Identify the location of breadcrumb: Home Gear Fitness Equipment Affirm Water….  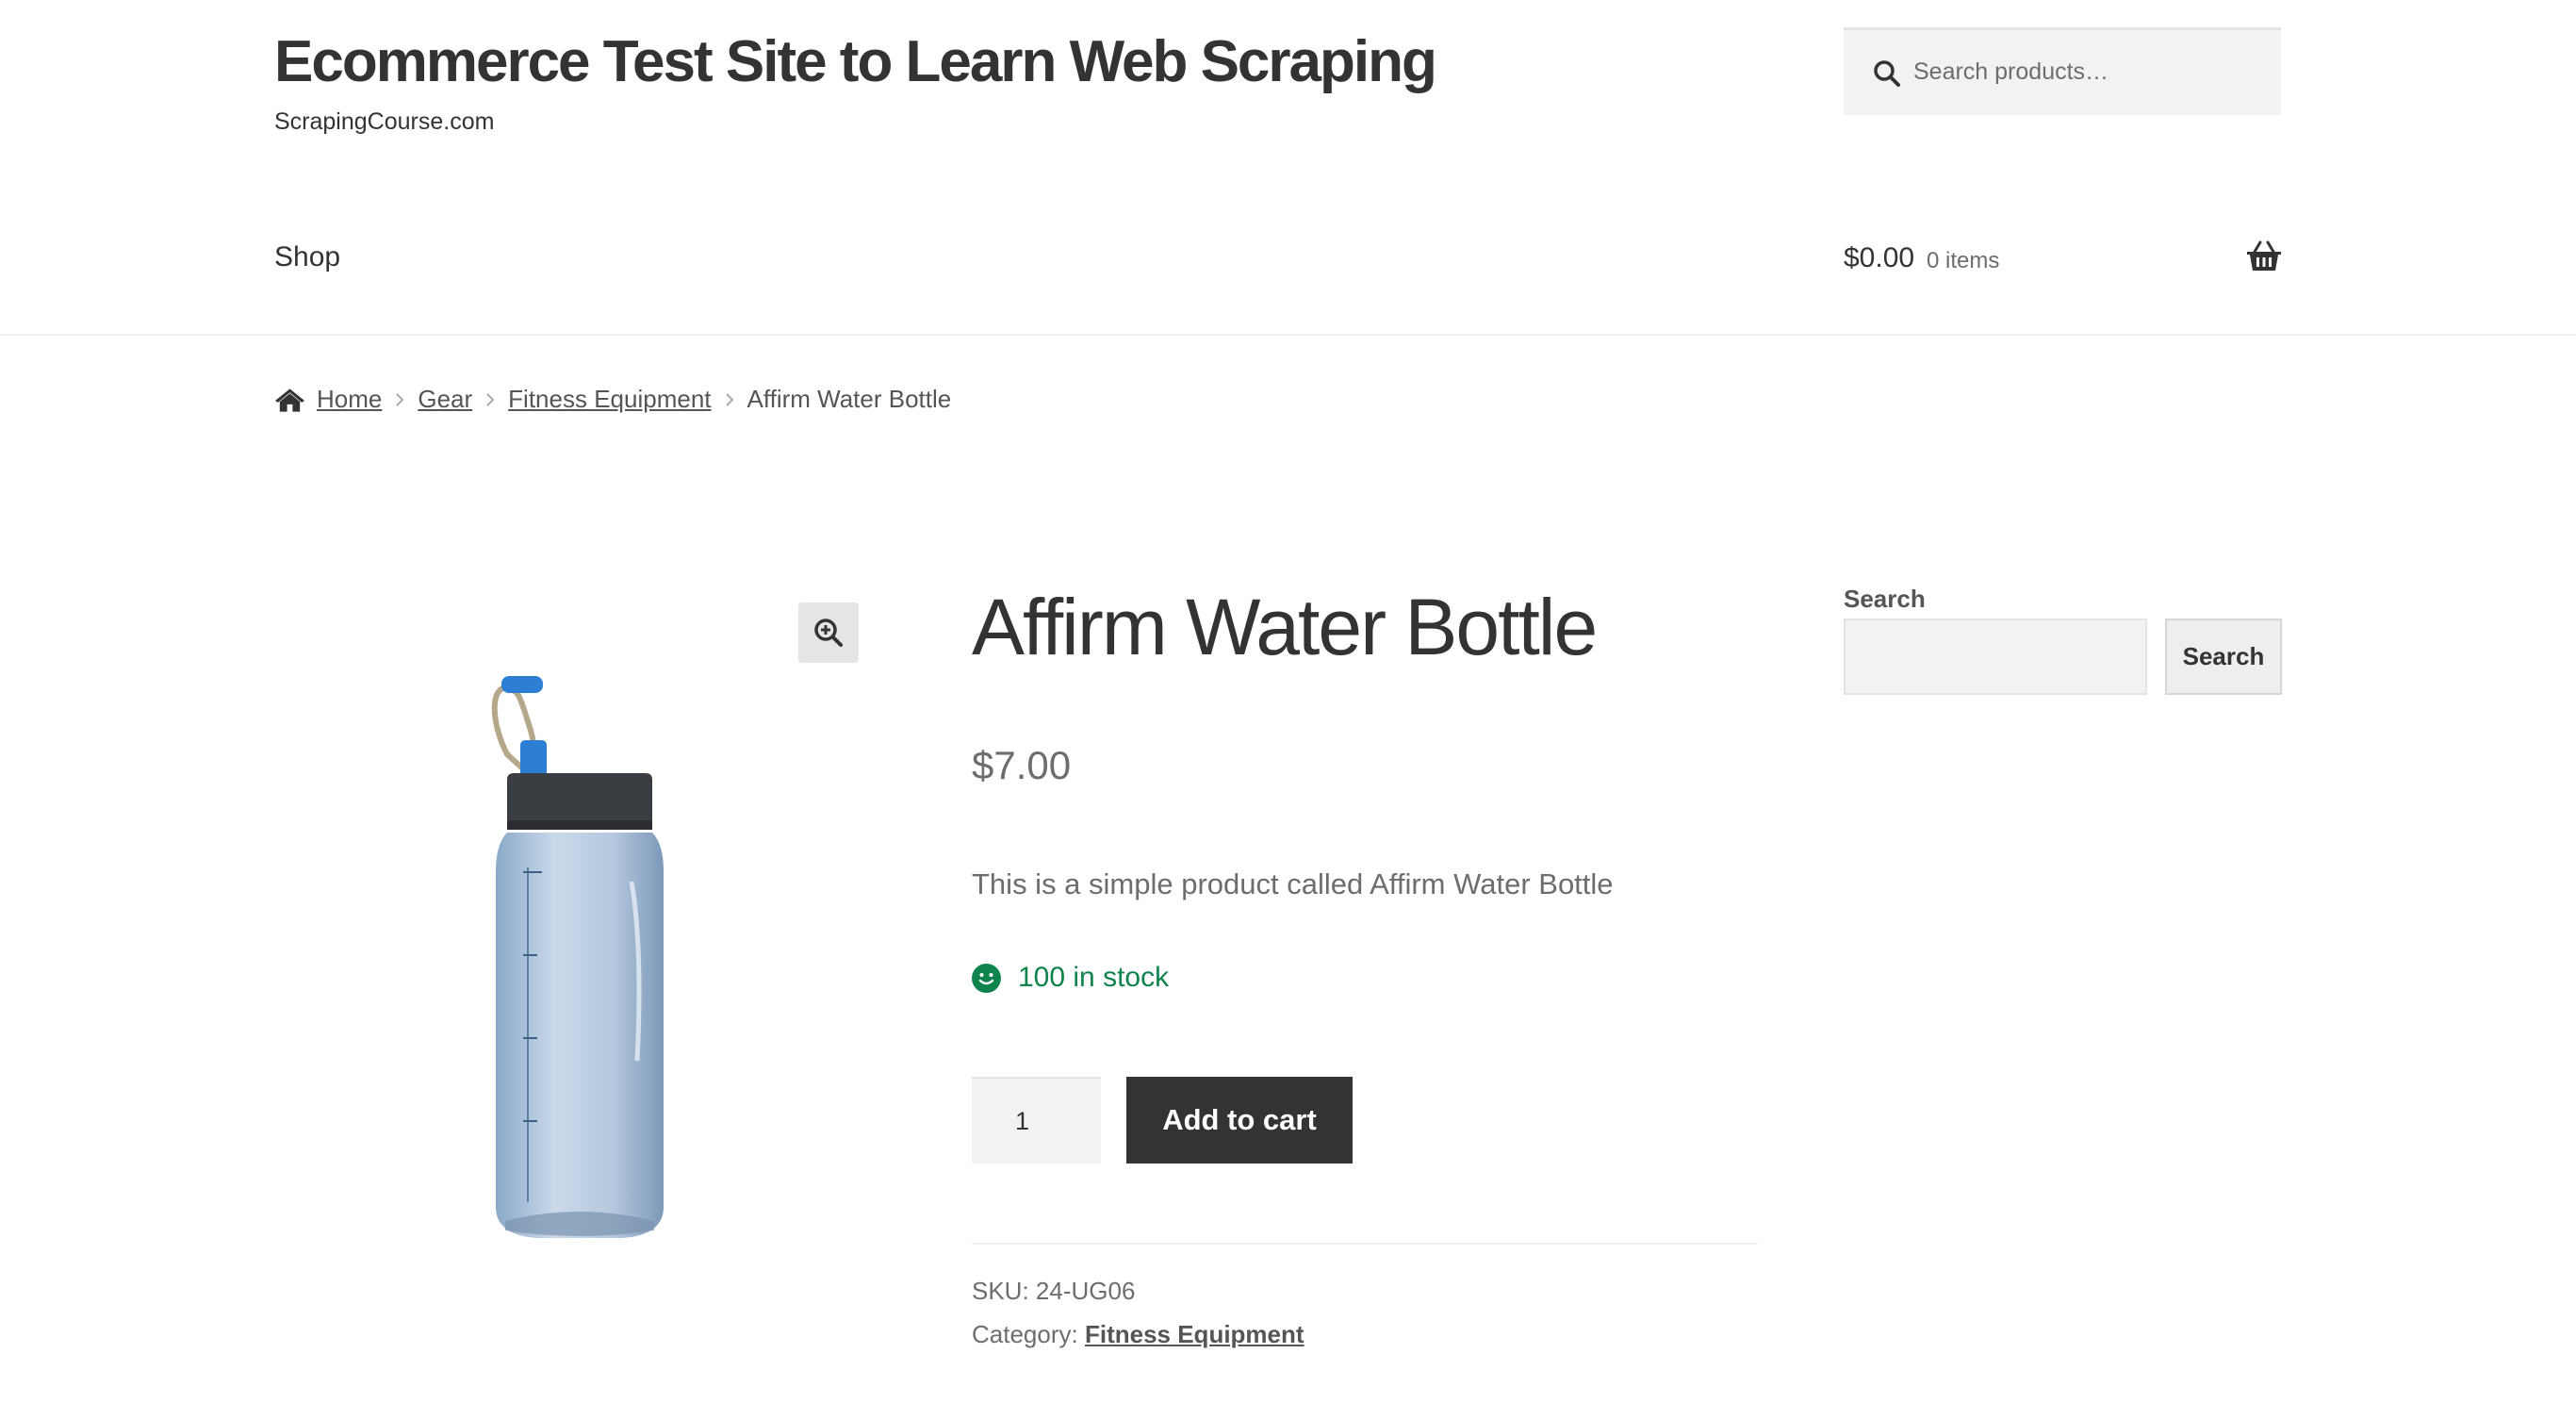
(612, 399).